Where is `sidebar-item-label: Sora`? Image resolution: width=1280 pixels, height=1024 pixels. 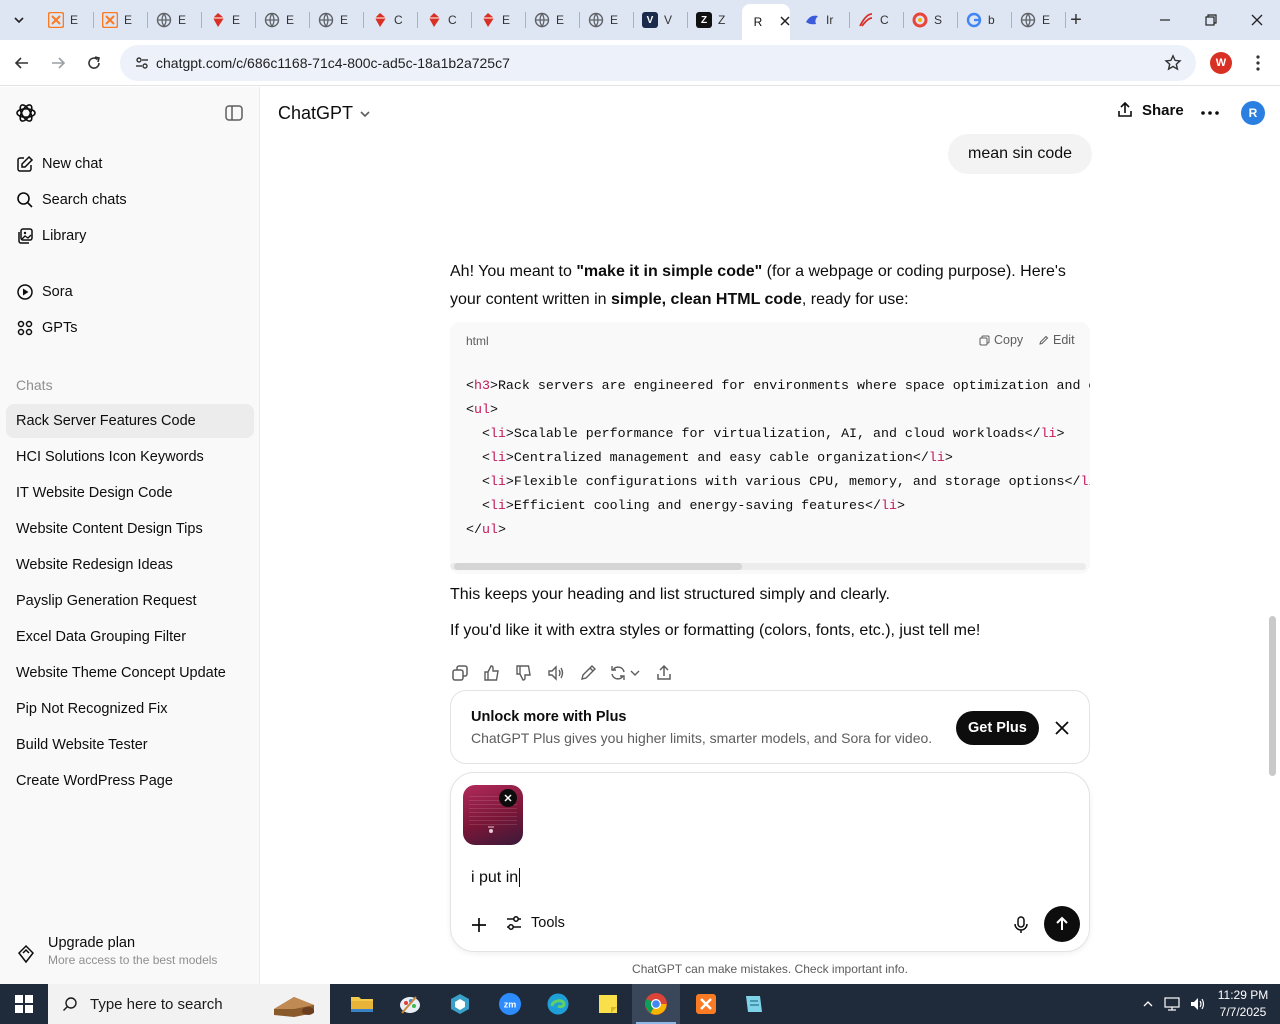
sidebar-item-label: Sora is located at coordinates (57, 292).